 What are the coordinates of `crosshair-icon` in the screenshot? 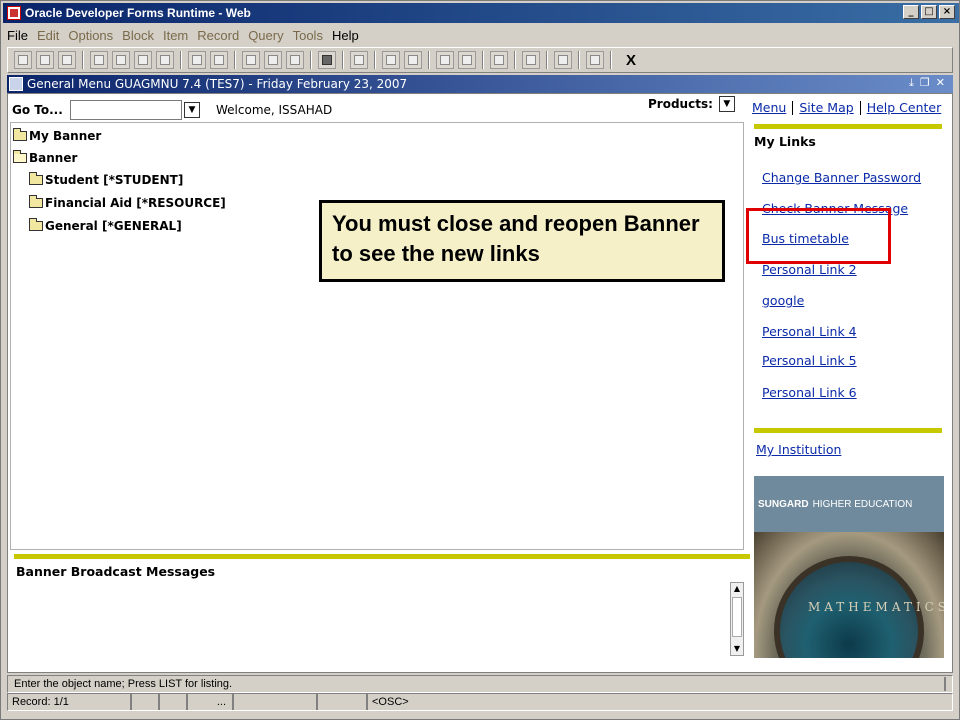 It's located at (531, 60).